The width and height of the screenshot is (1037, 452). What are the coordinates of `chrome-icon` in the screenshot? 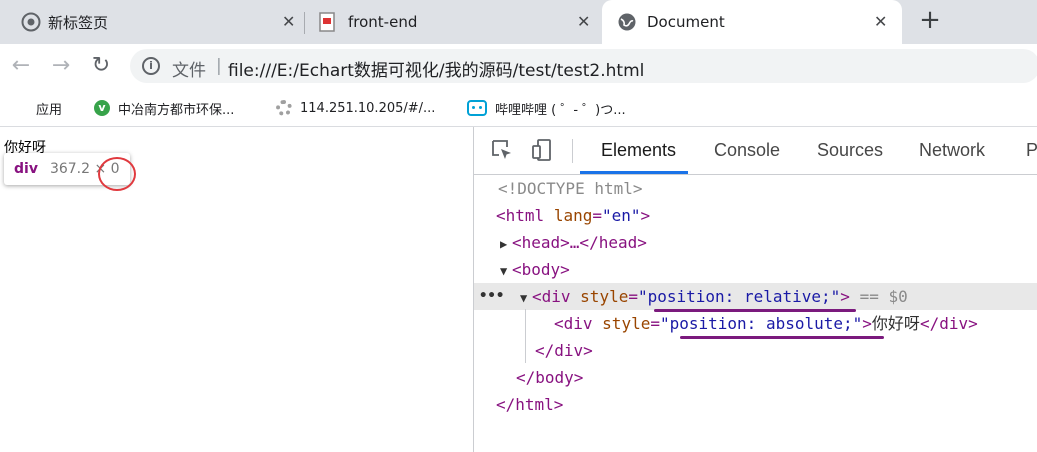 It's located at (31, 22).